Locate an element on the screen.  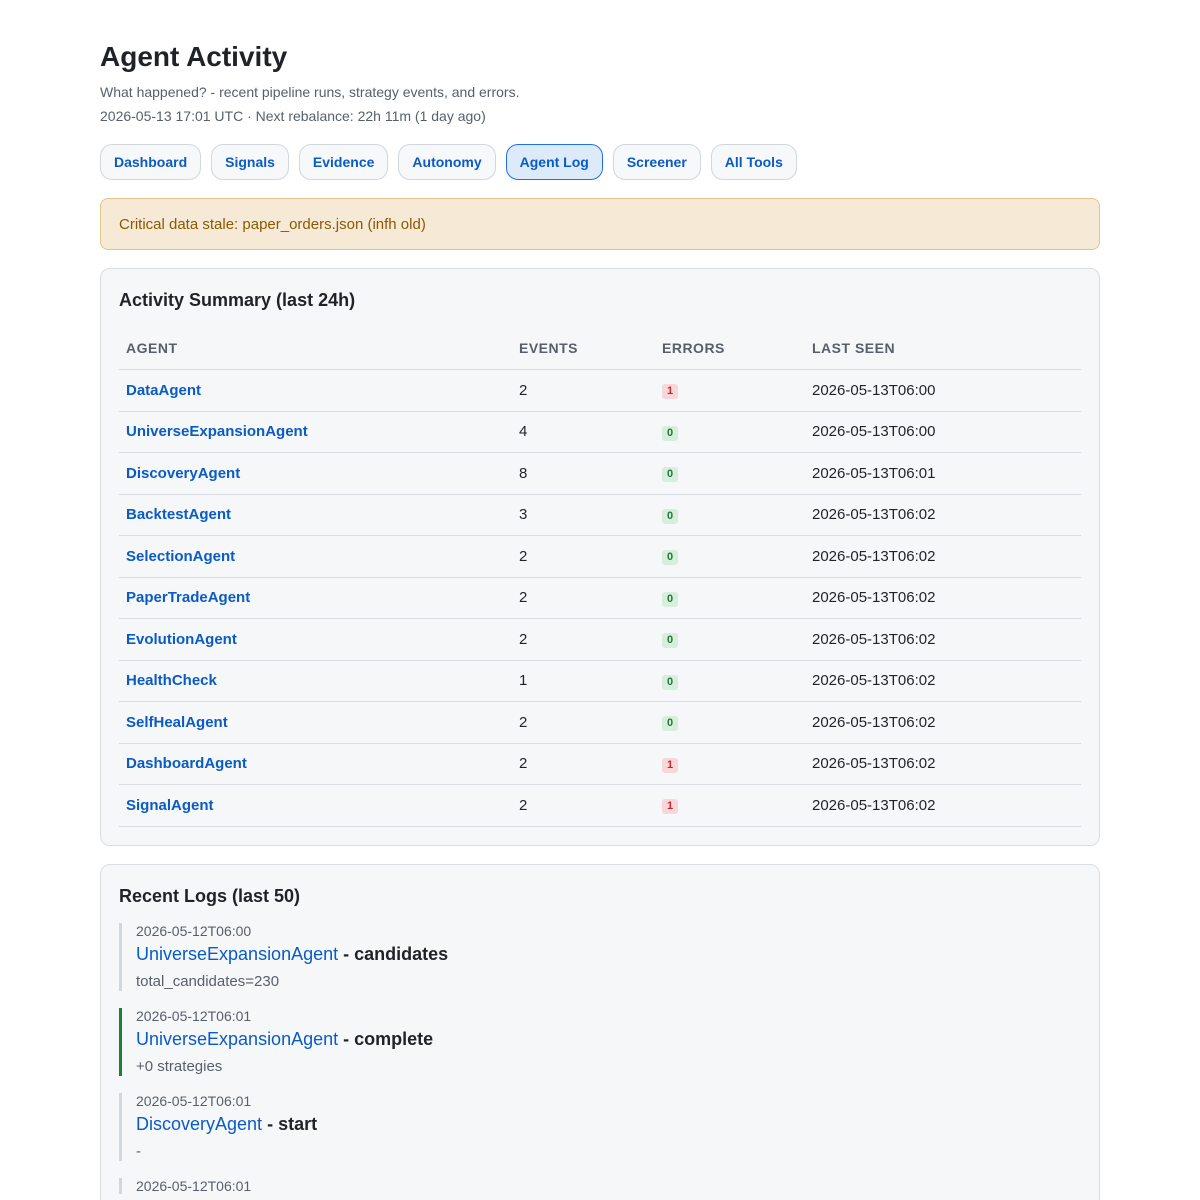
table-row: SelectionAgent 2 0 2026-05-13T06:02 is located at coordinates (600, 556).